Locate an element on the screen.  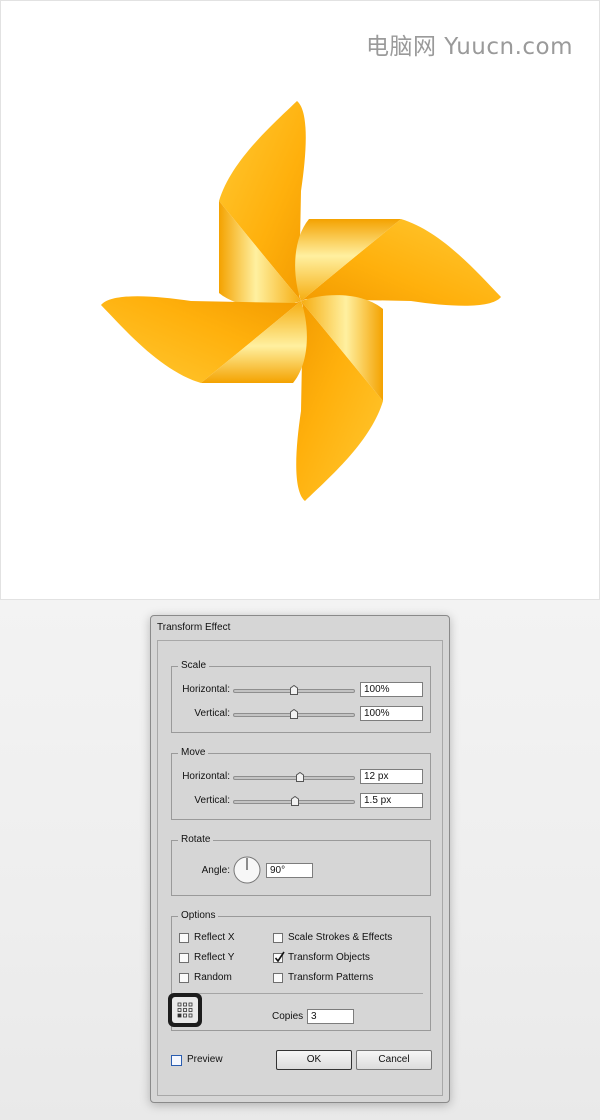
scale-horizontal-slider-thumb is located at coordinates (294, 690).